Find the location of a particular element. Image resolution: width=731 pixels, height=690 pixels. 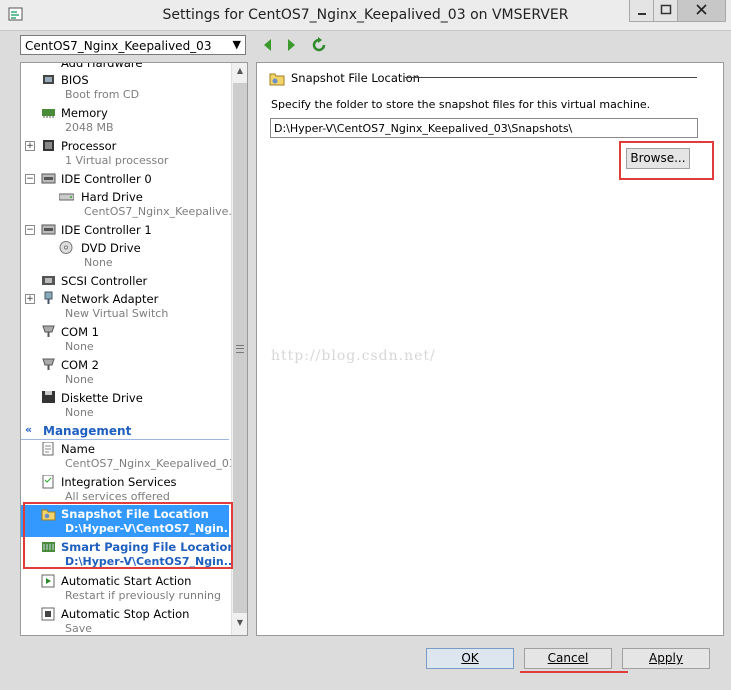

tree-item-sub: New Virtual Switch is located at coordinates (117, 313).